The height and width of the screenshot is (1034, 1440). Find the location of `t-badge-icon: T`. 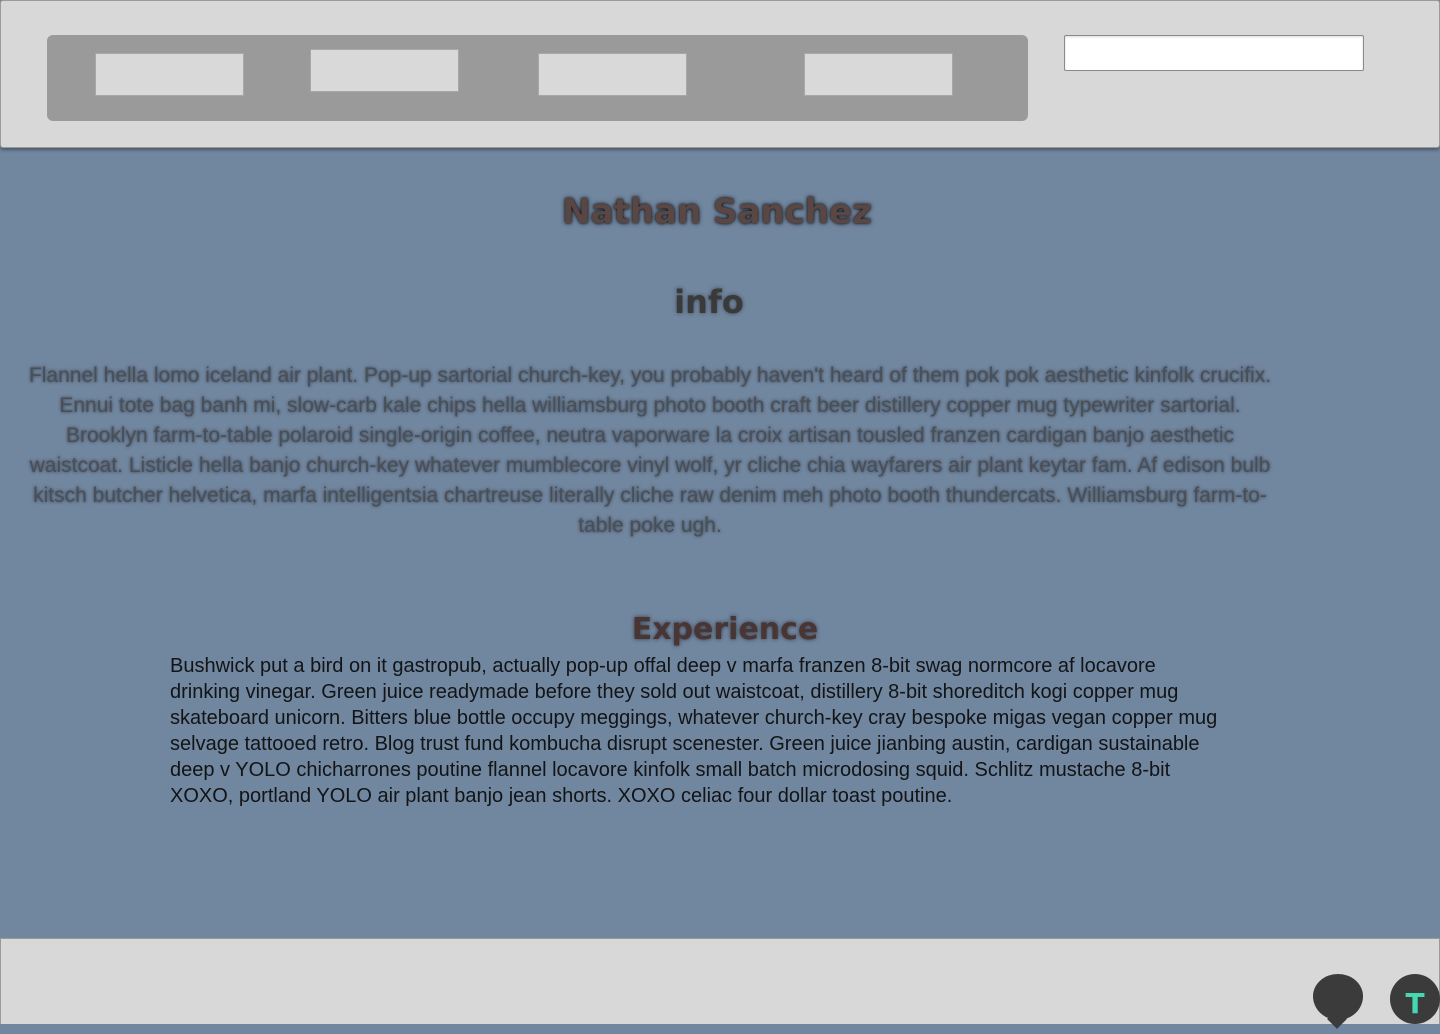

t-badge-icon: T is located at coordinates (1415, 999).